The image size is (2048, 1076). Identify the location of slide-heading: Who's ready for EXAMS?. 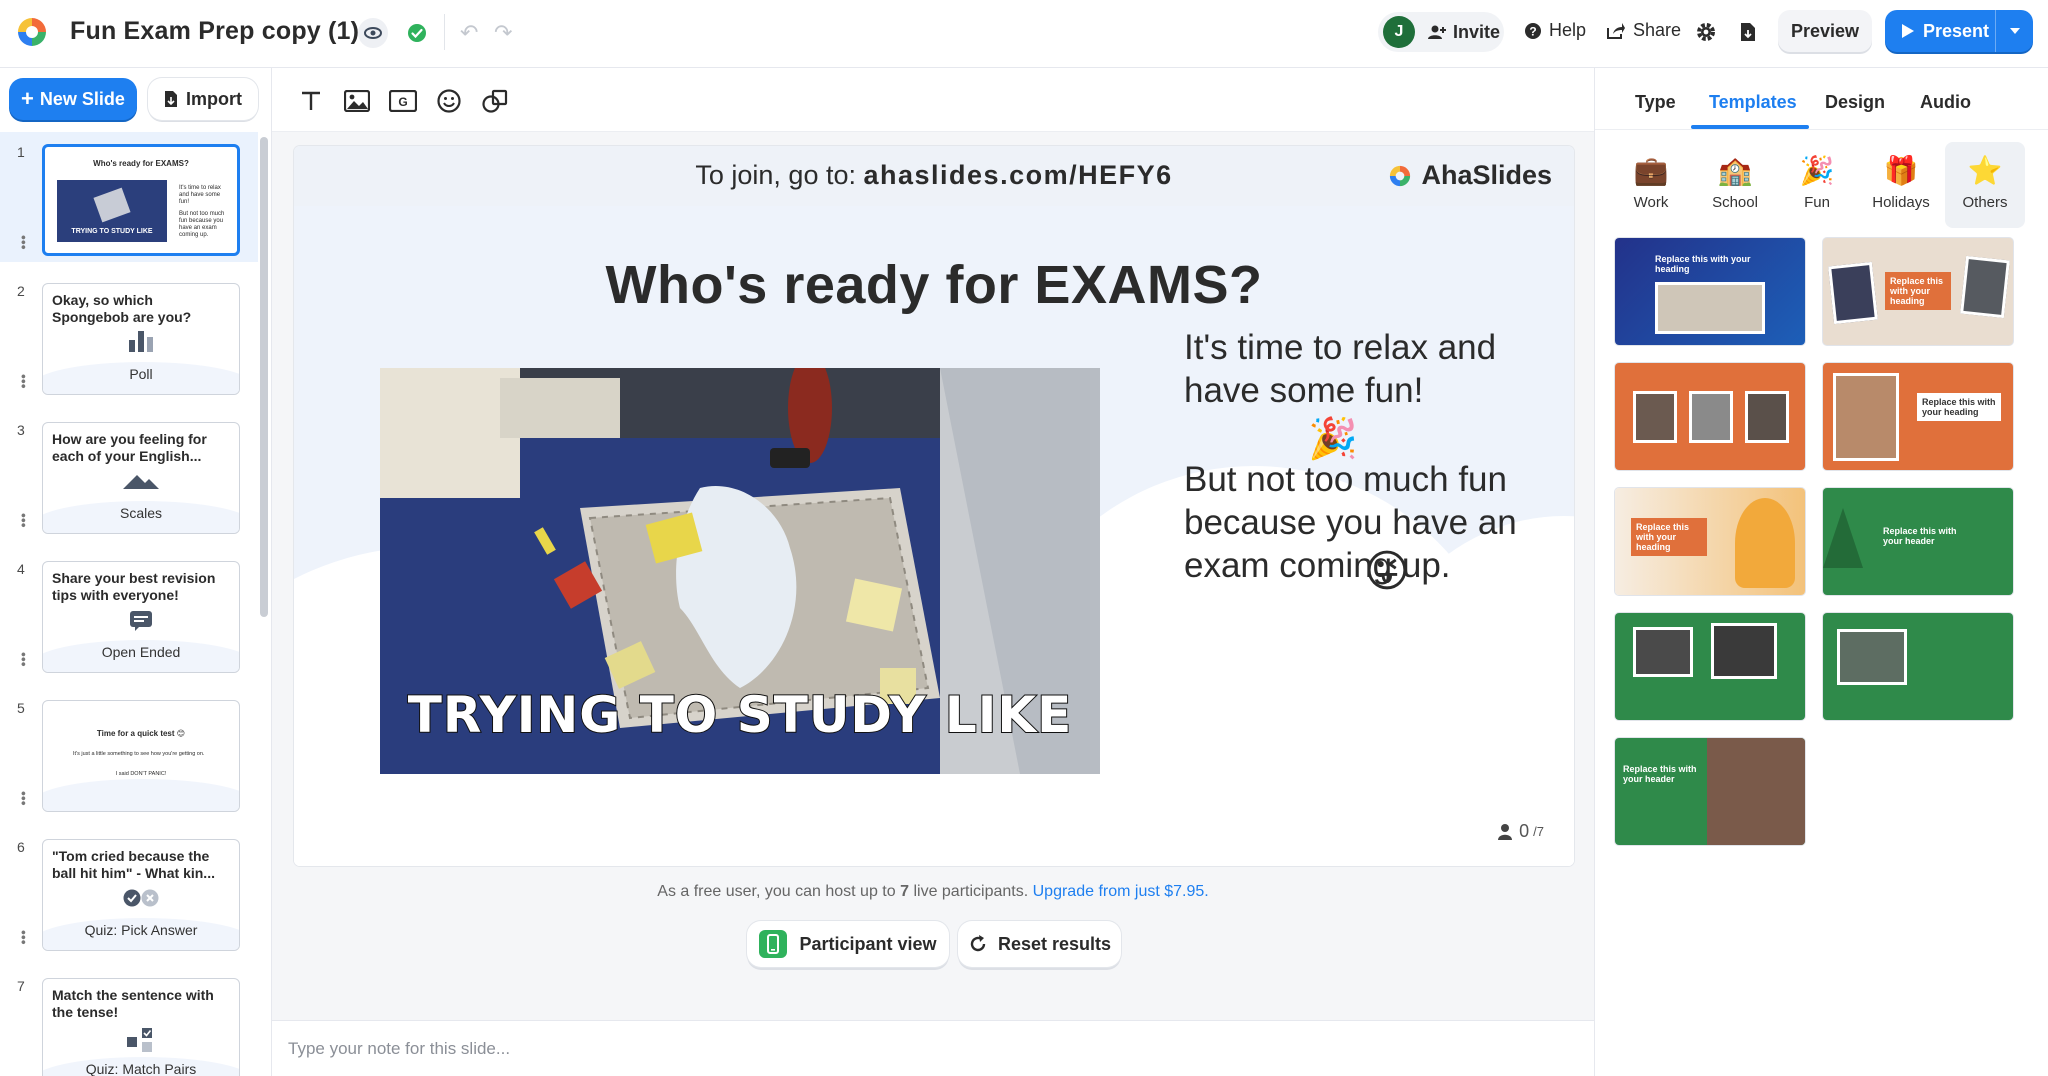
(934, 285).